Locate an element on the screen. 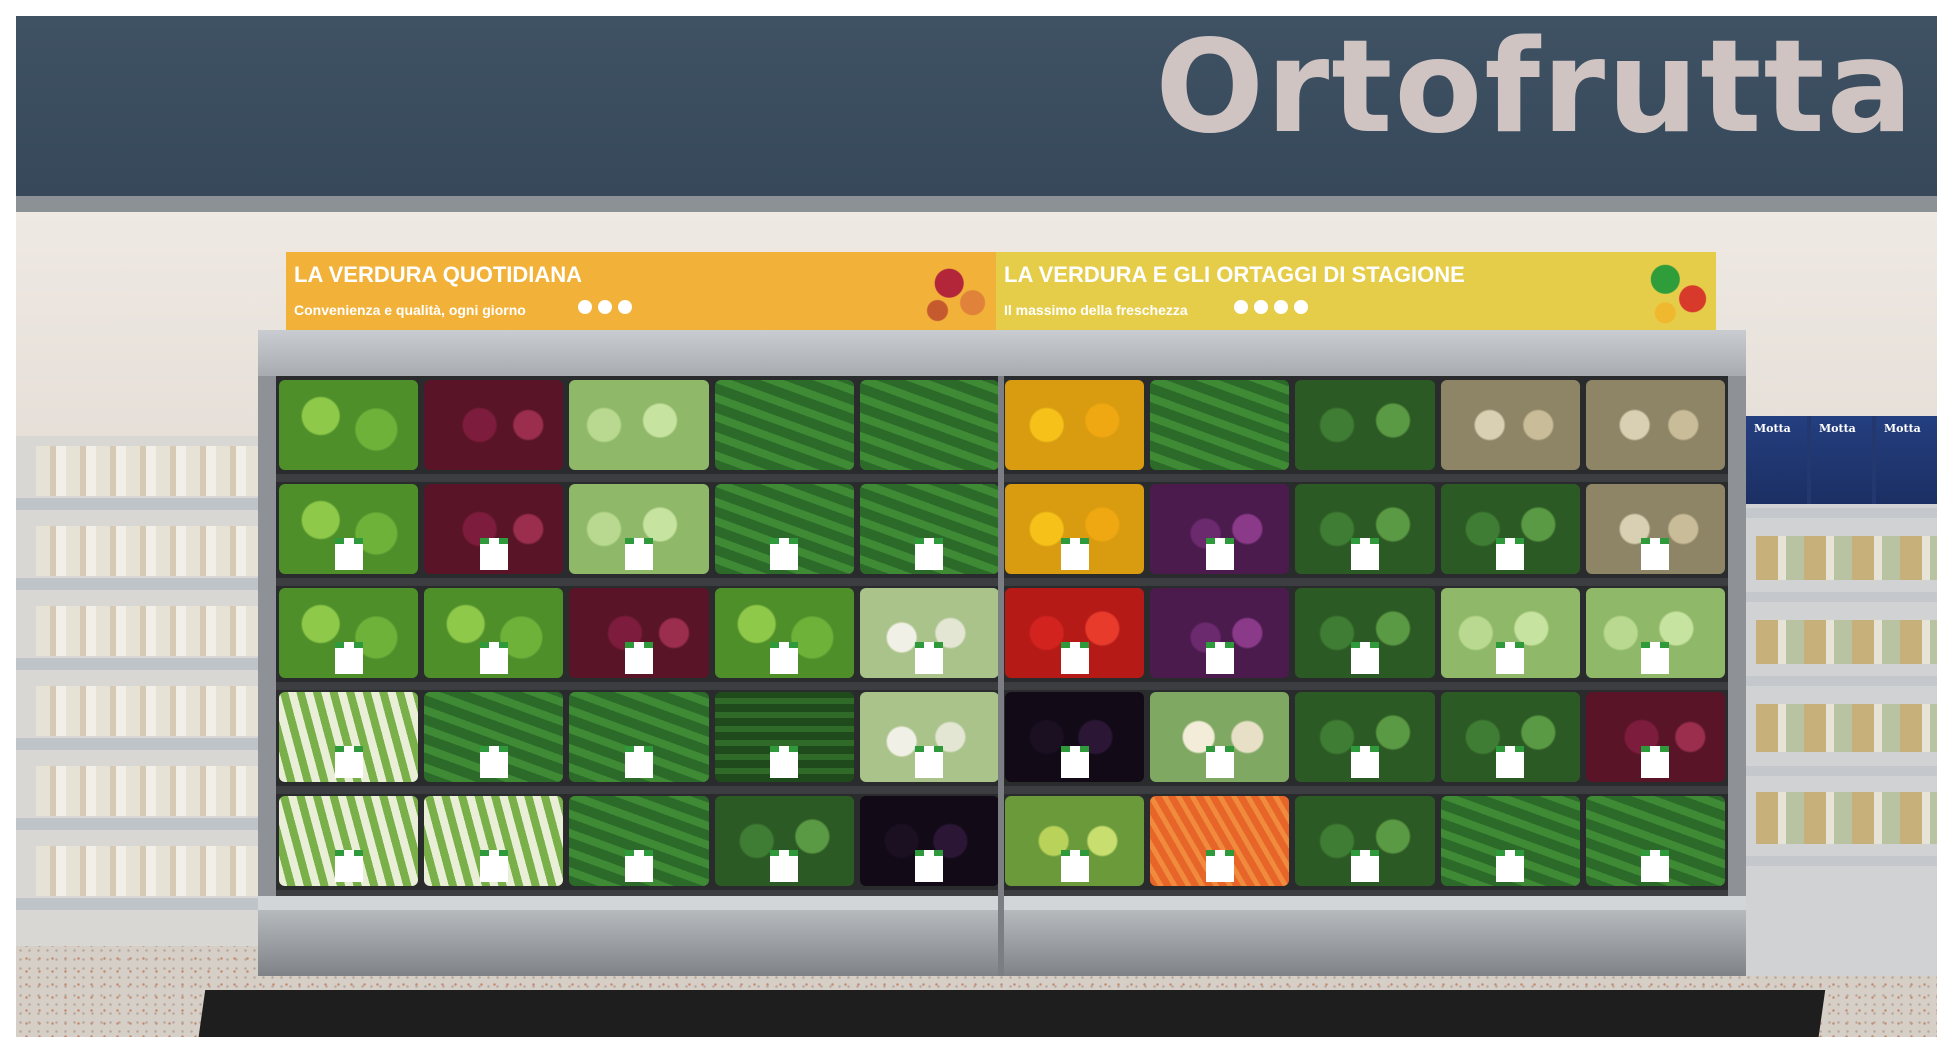 The height and width of the screenshot is (1037, 1937). garlic-icon is located at coordinates (585, 307).